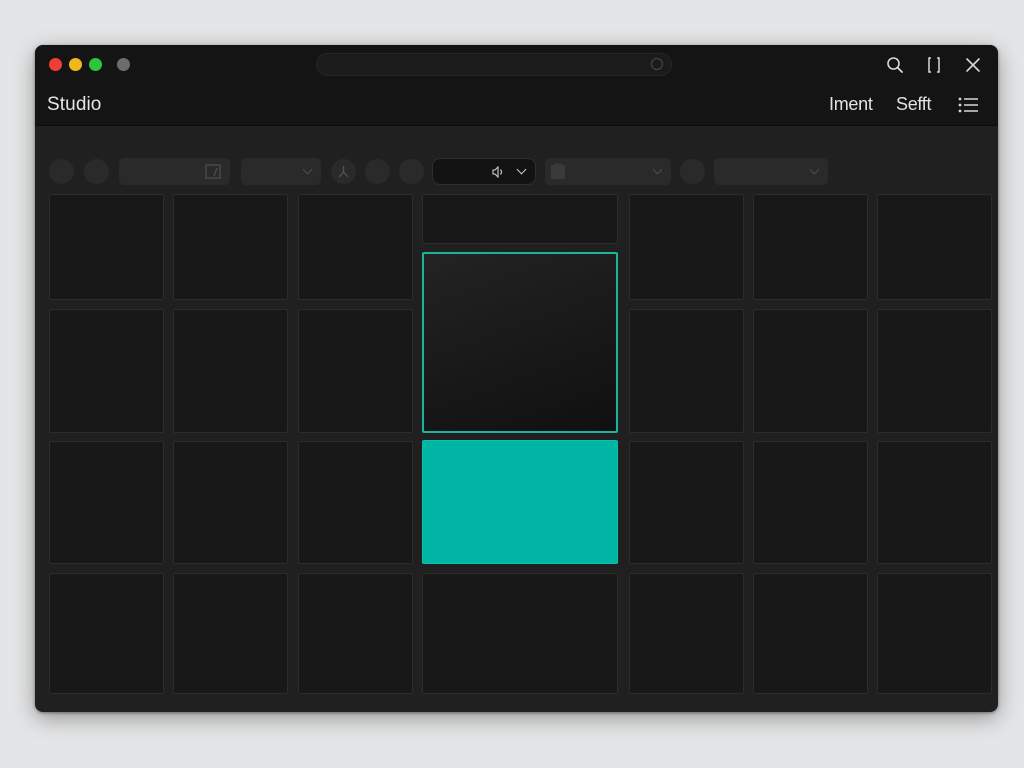  Describe the element at coordinates (520, 502) in the screenshot. I see `accent-cell` at that location.